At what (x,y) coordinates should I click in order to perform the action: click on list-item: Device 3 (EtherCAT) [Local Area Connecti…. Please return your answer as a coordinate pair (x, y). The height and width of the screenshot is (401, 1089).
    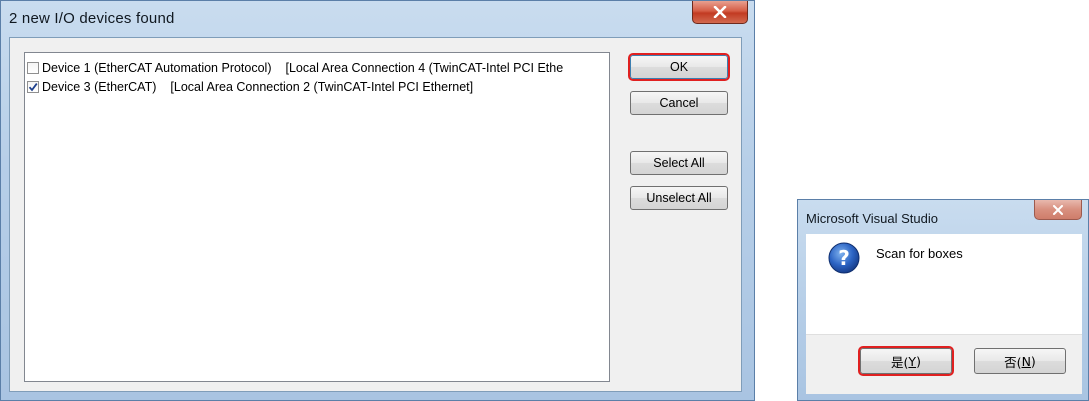
    Looking at the image, I should click on (250, 87).